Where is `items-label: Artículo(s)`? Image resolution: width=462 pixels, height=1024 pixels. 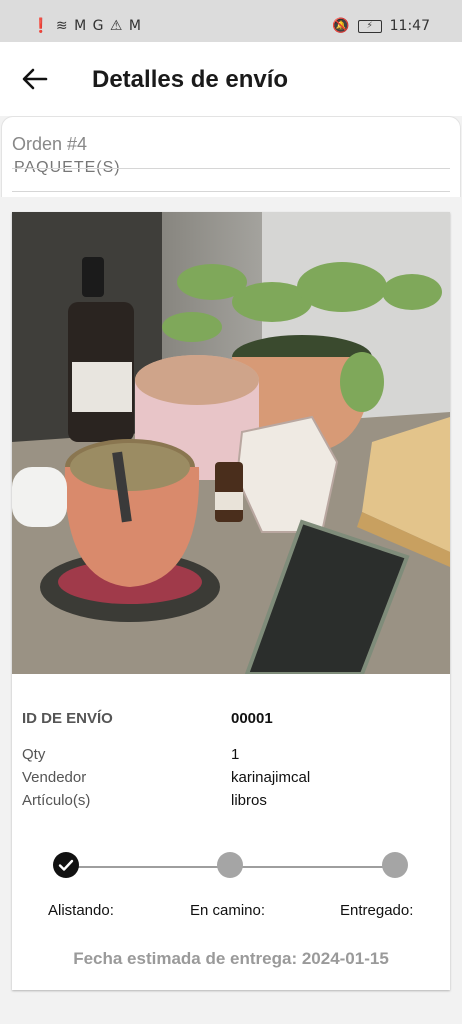
items-label: Artículo(s) is located at coordinates (56, 800).